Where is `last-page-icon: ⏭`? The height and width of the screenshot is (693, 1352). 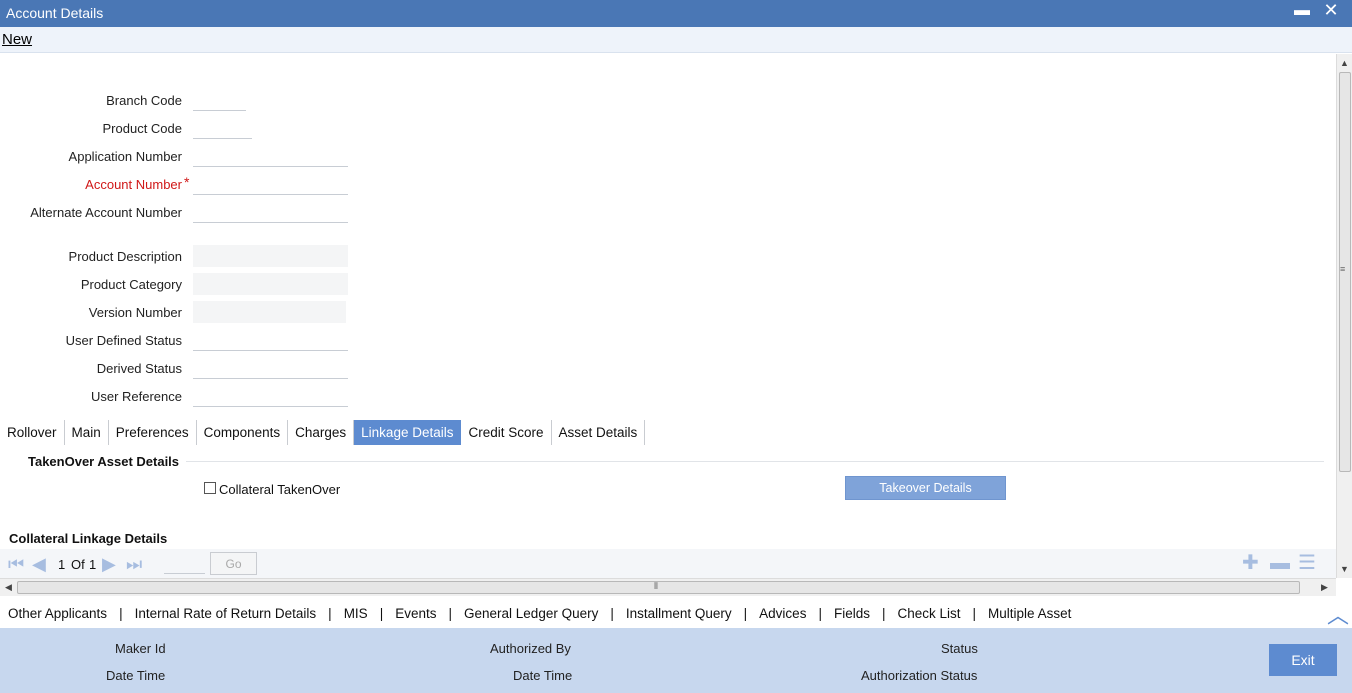
last-page-icon: ⏭ is located at coordinates (136, 564).